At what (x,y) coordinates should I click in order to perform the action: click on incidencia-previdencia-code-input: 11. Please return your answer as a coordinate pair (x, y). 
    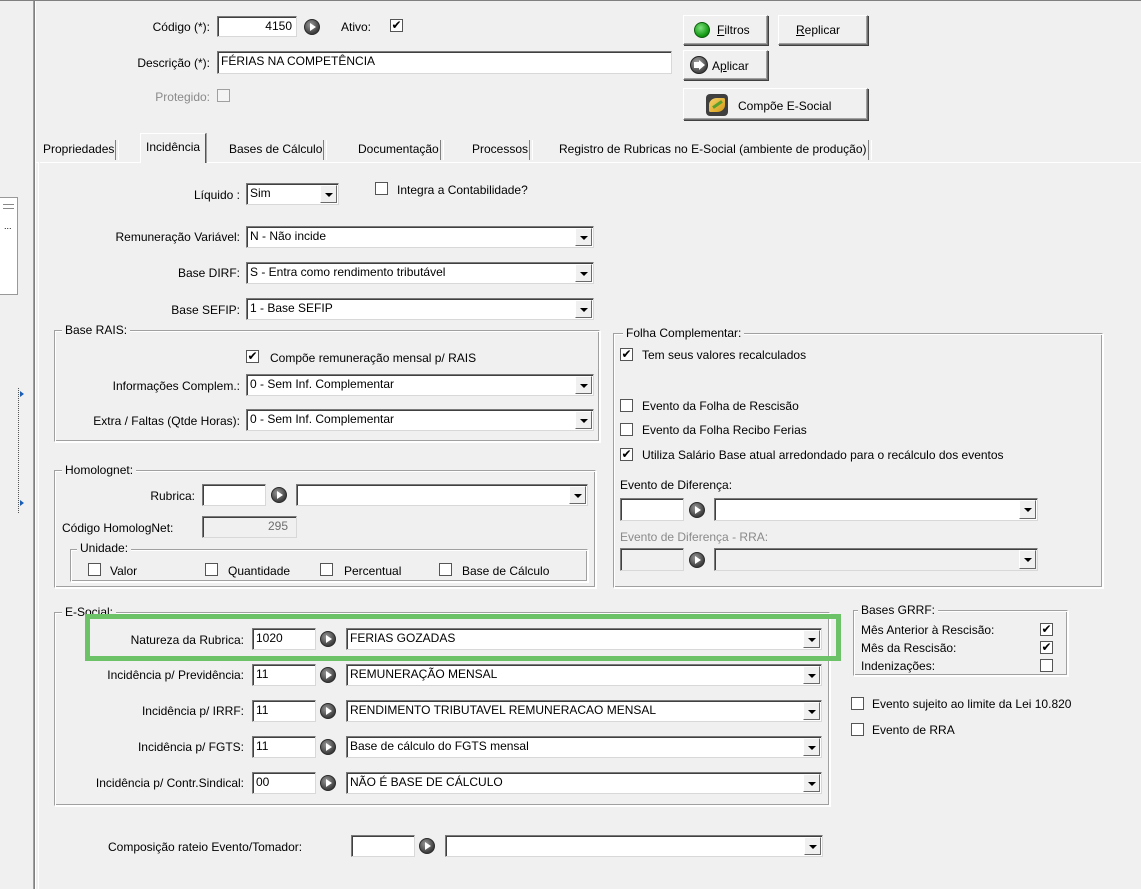
    Looking at the image, I should click on (284, 675).